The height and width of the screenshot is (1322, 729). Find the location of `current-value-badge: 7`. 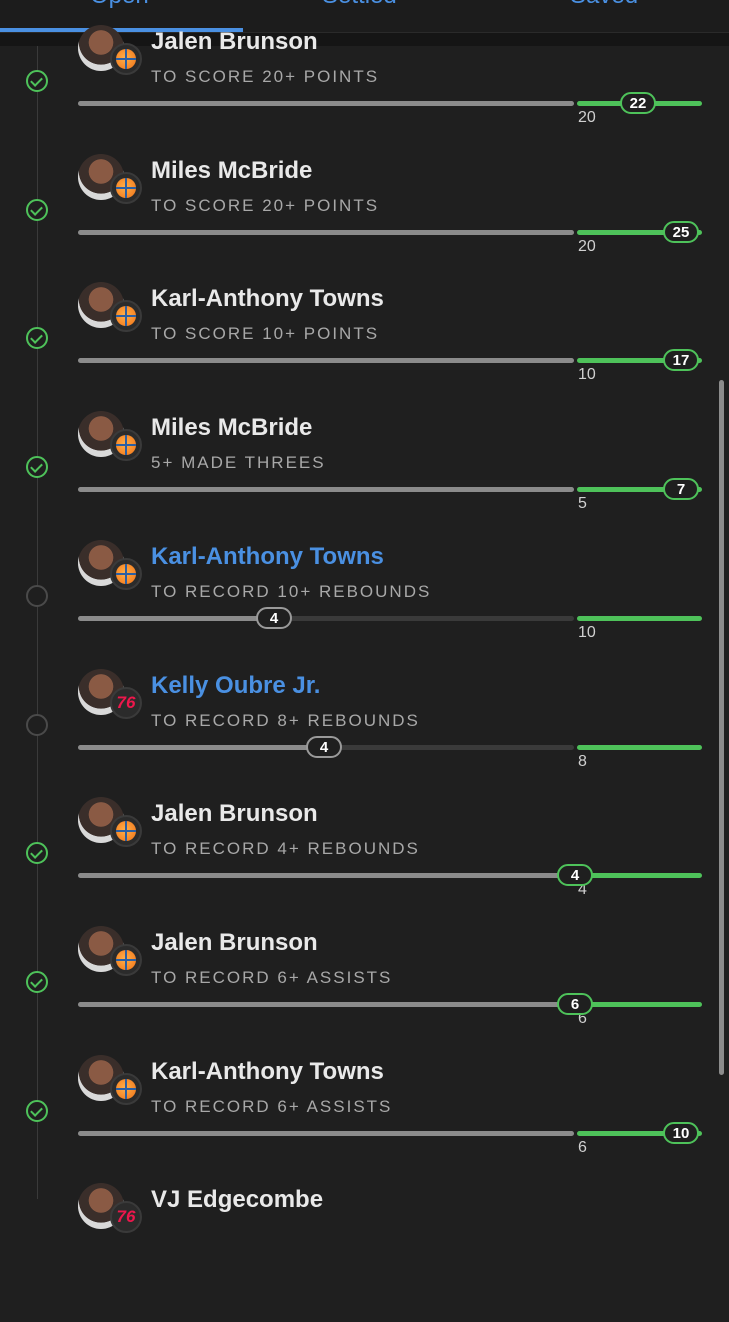

current-value-badge: 7 is located at coordinates (681, 489).